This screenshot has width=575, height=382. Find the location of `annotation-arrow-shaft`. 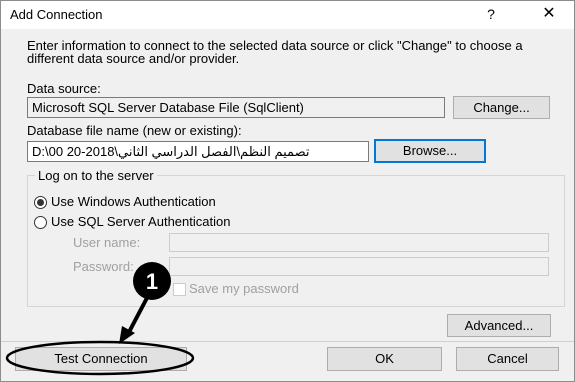

annotation-arrow-shaft is located at coordinates (138, 315).